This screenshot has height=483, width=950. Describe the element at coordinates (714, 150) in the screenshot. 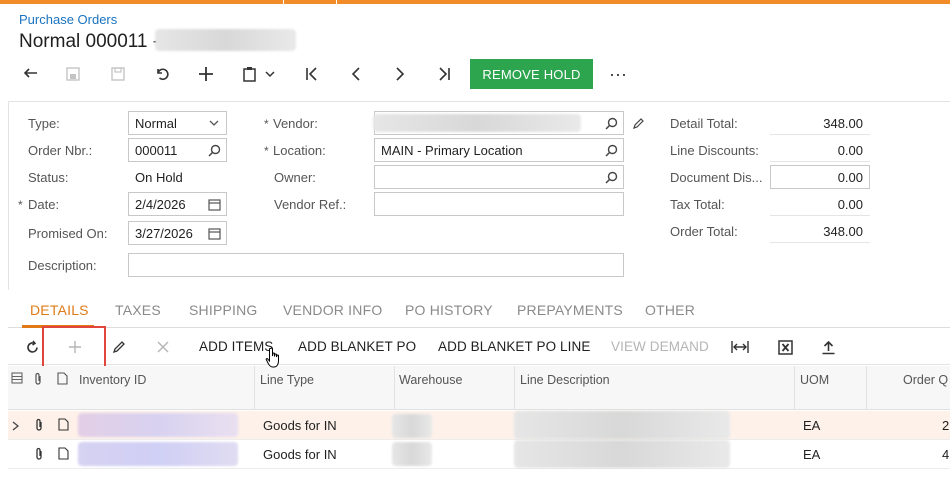

I see `line-discounts-label: Line Discounts:` at that location.